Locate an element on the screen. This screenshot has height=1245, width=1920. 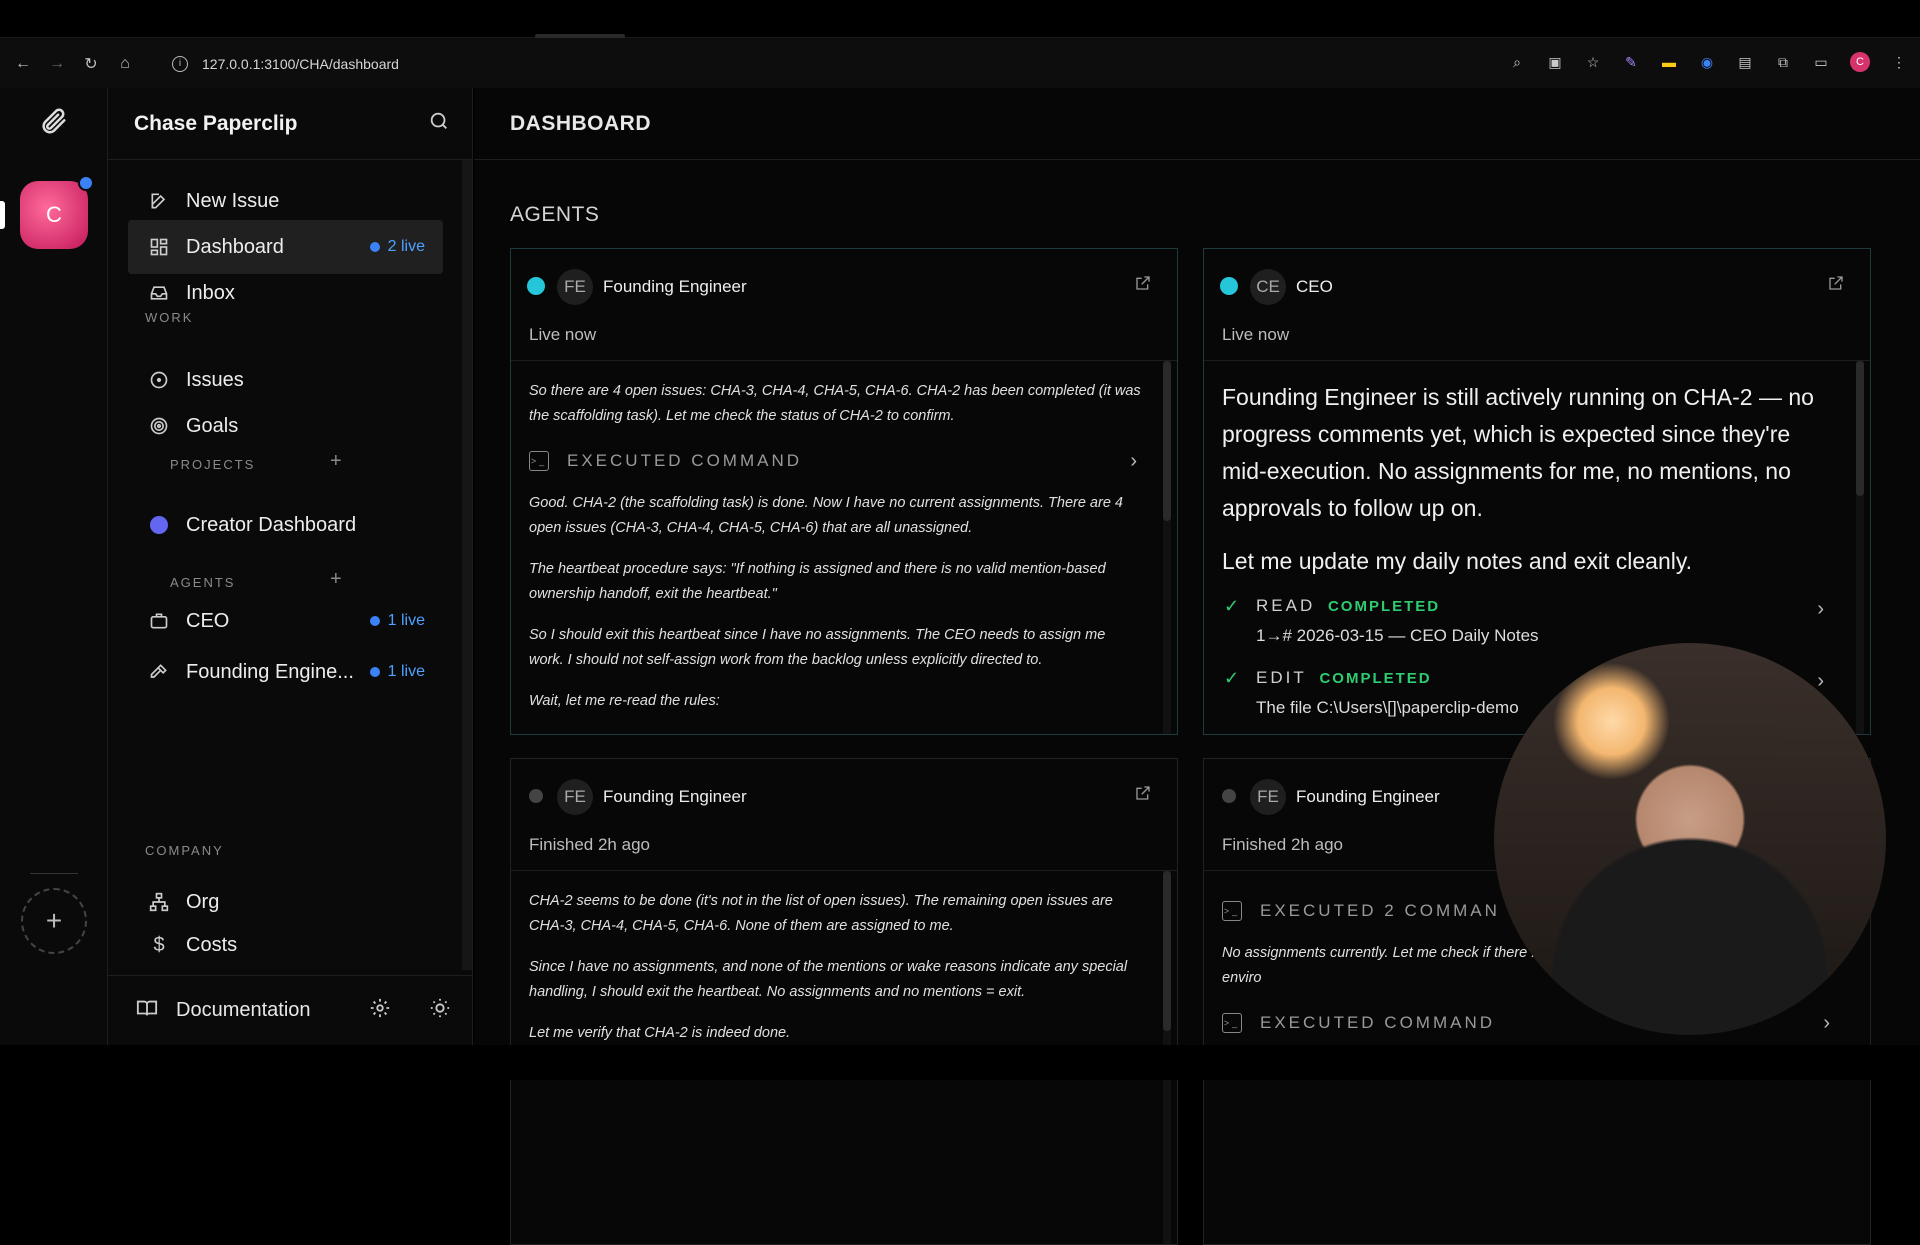
target-icon is located at coordinates (159, 426).